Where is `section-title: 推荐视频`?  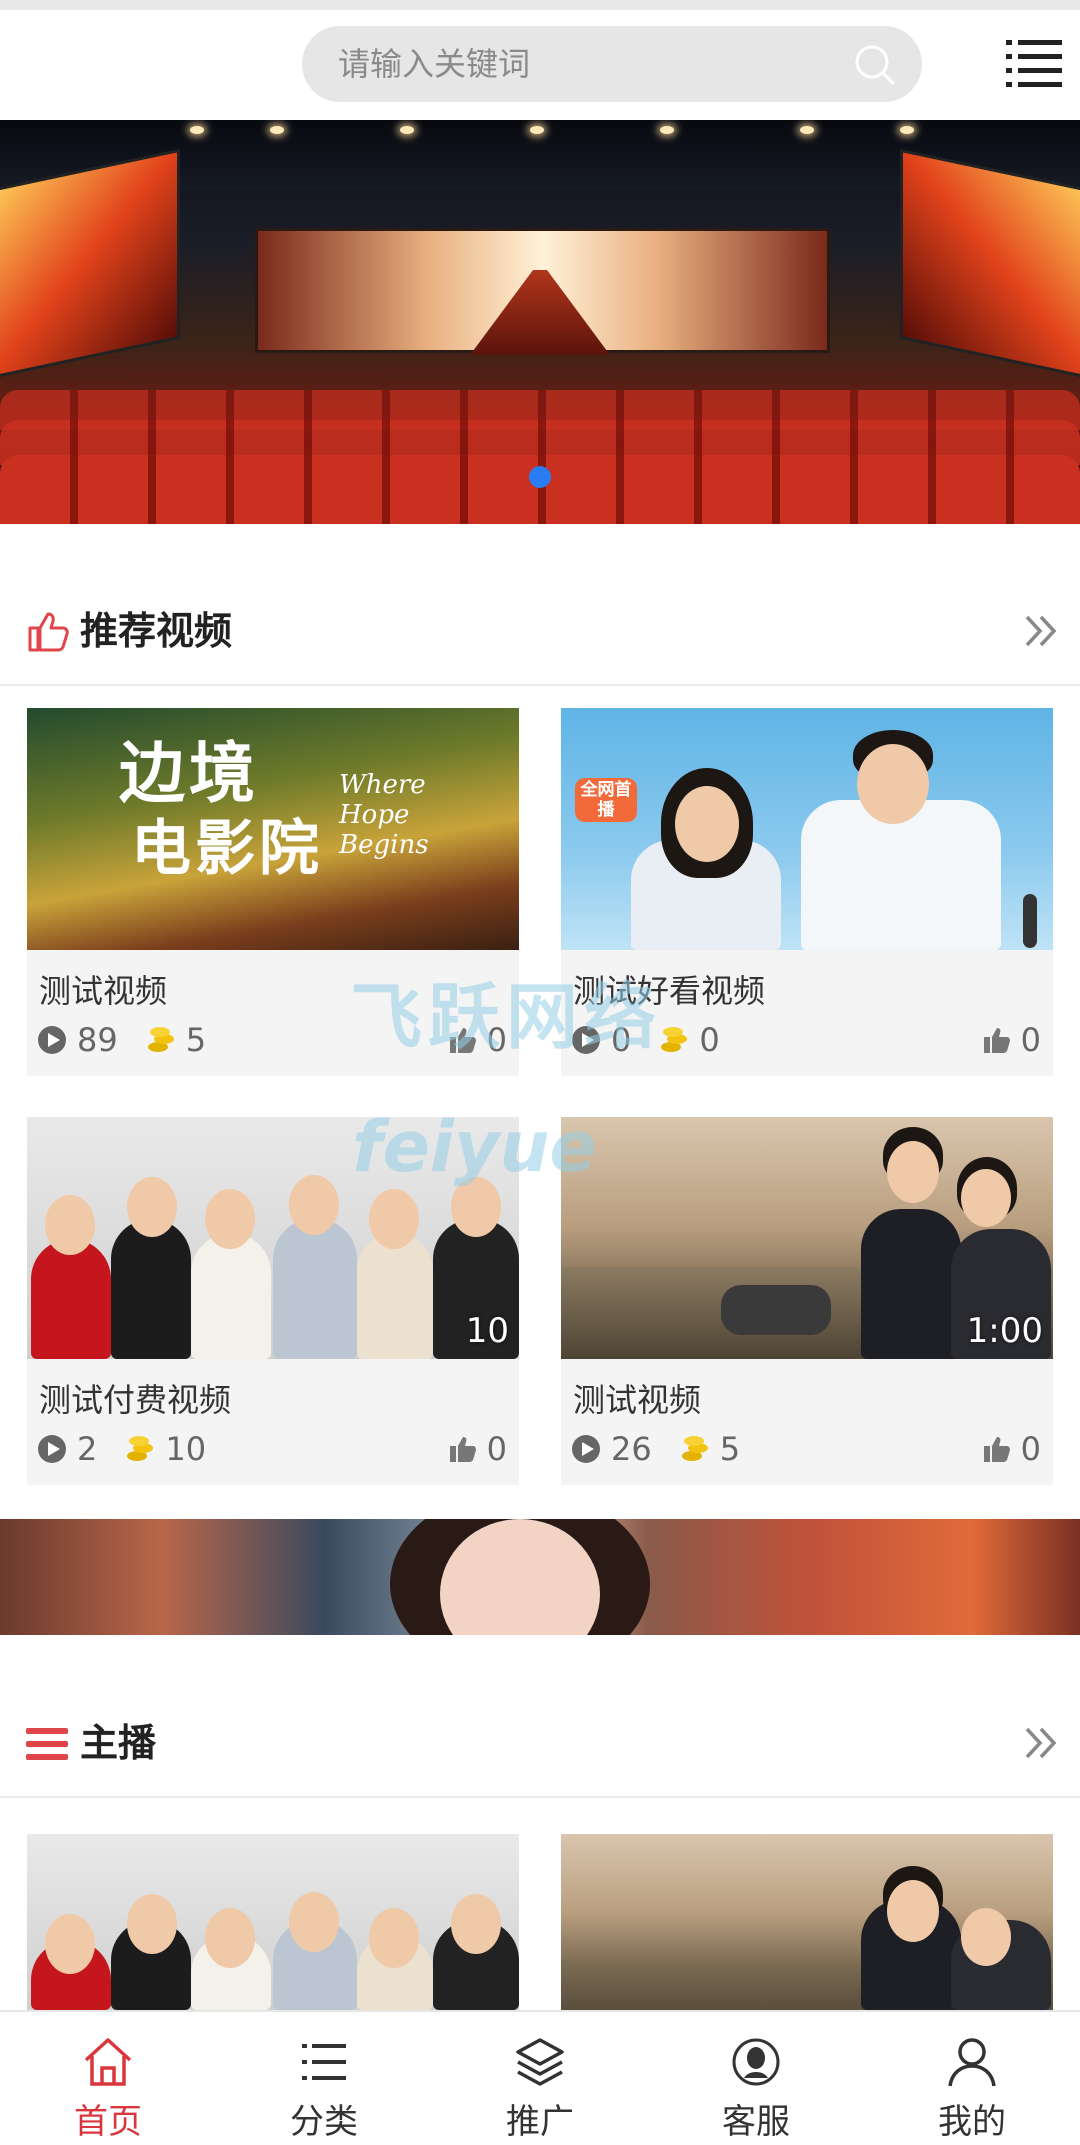 section-title: 推荐视频 is located at coordinates (156, 631).